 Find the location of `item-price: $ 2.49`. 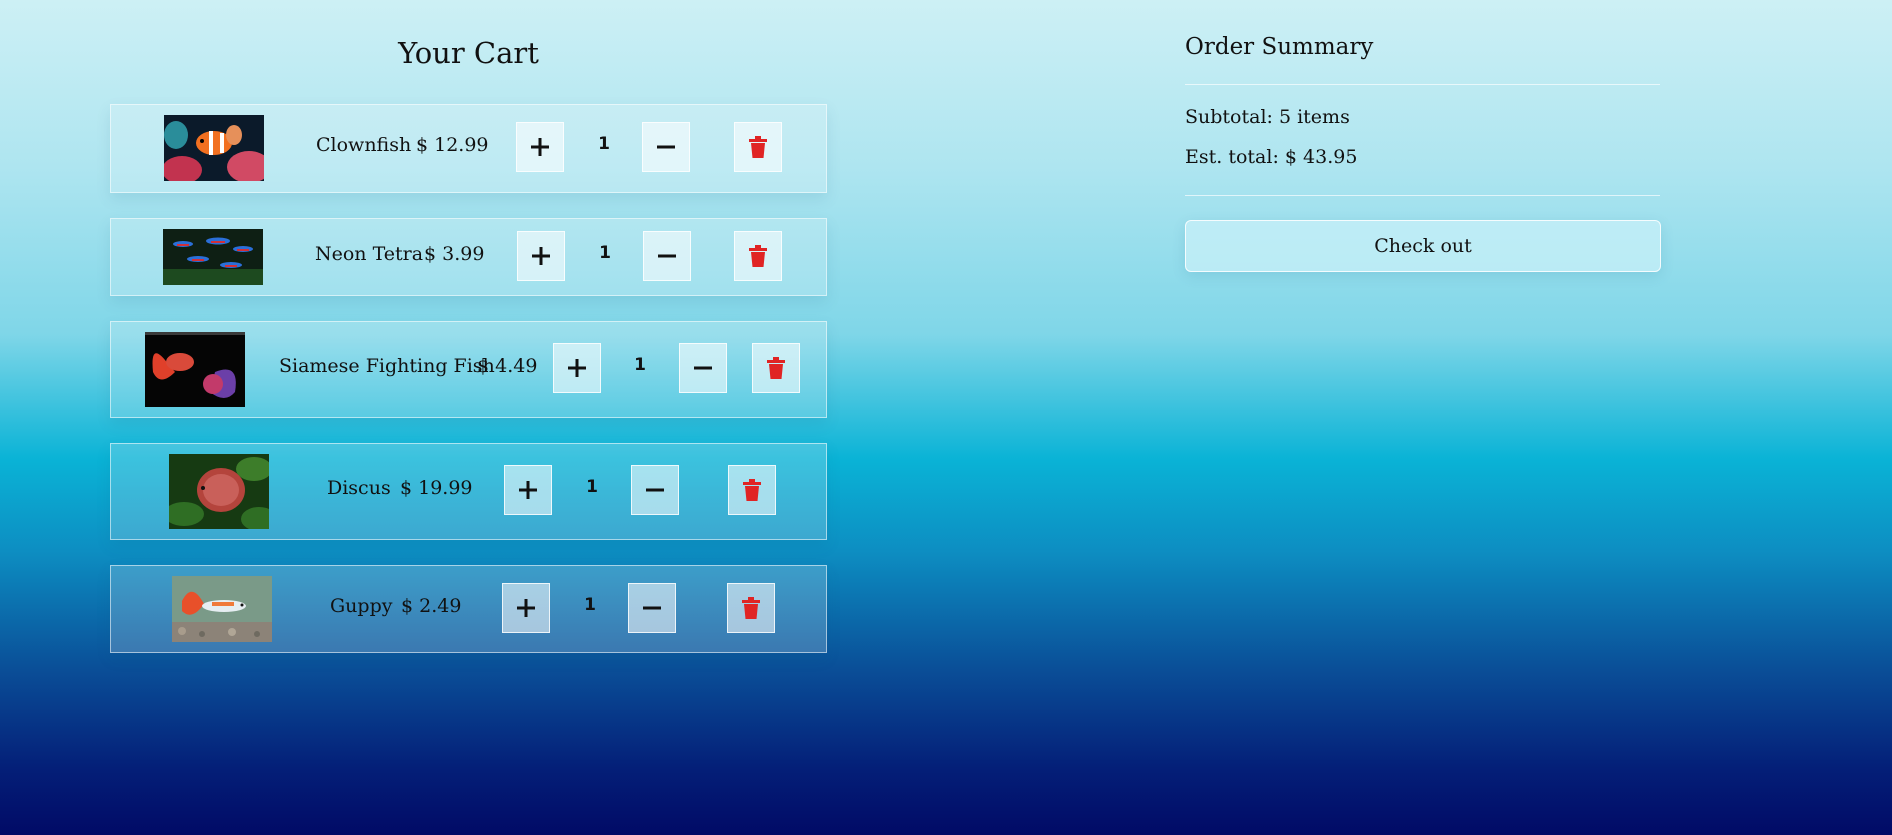

item-price: $ 2.49 is located at coordinates (431, 606).